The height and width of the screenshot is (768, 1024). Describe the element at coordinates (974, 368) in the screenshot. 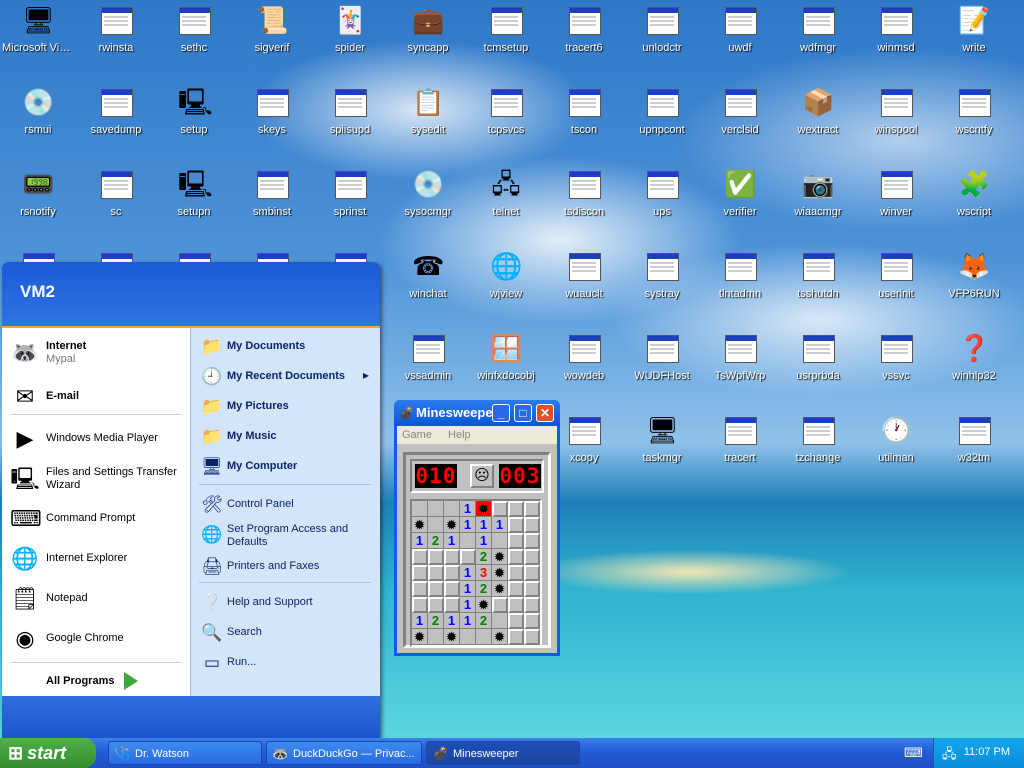

I see `desktop-icon: ❓ winhlp32` at that location.